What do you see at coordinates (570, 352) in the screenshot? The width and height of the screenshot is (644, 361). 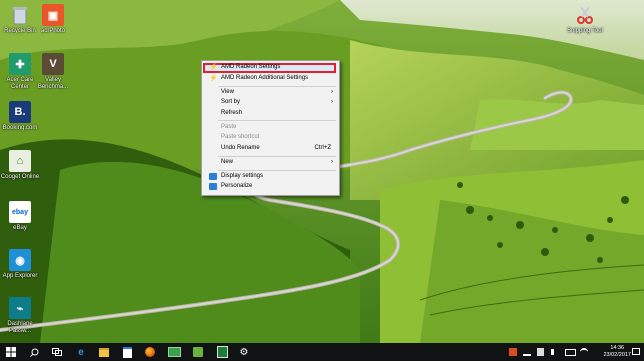 I see `battery-icon` at bounding box center [570, 352].